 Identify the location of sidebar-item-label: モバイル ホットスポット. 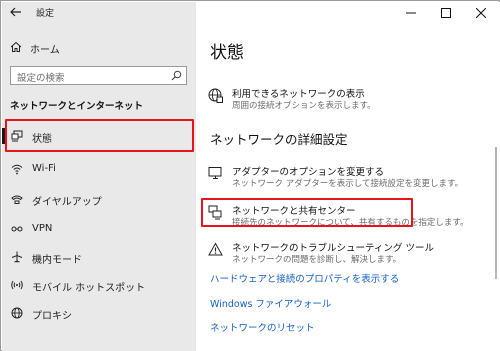
(89, 288).